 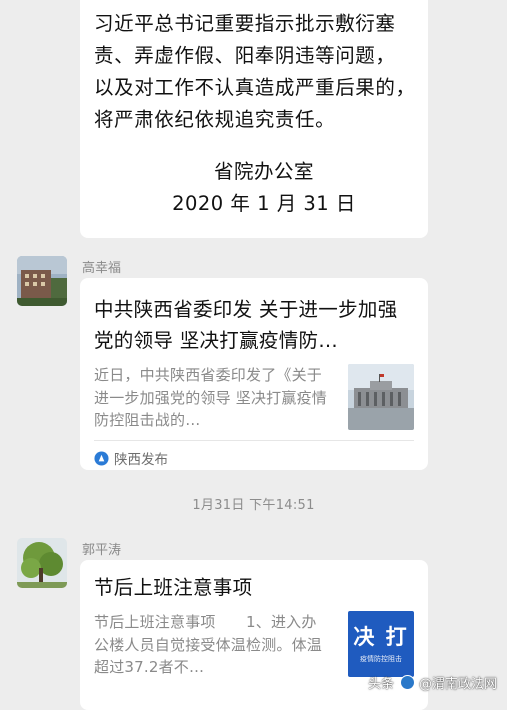 I want to click on chat-timestamp: 1月31日 下午14:51, so click(x=253, y=505).